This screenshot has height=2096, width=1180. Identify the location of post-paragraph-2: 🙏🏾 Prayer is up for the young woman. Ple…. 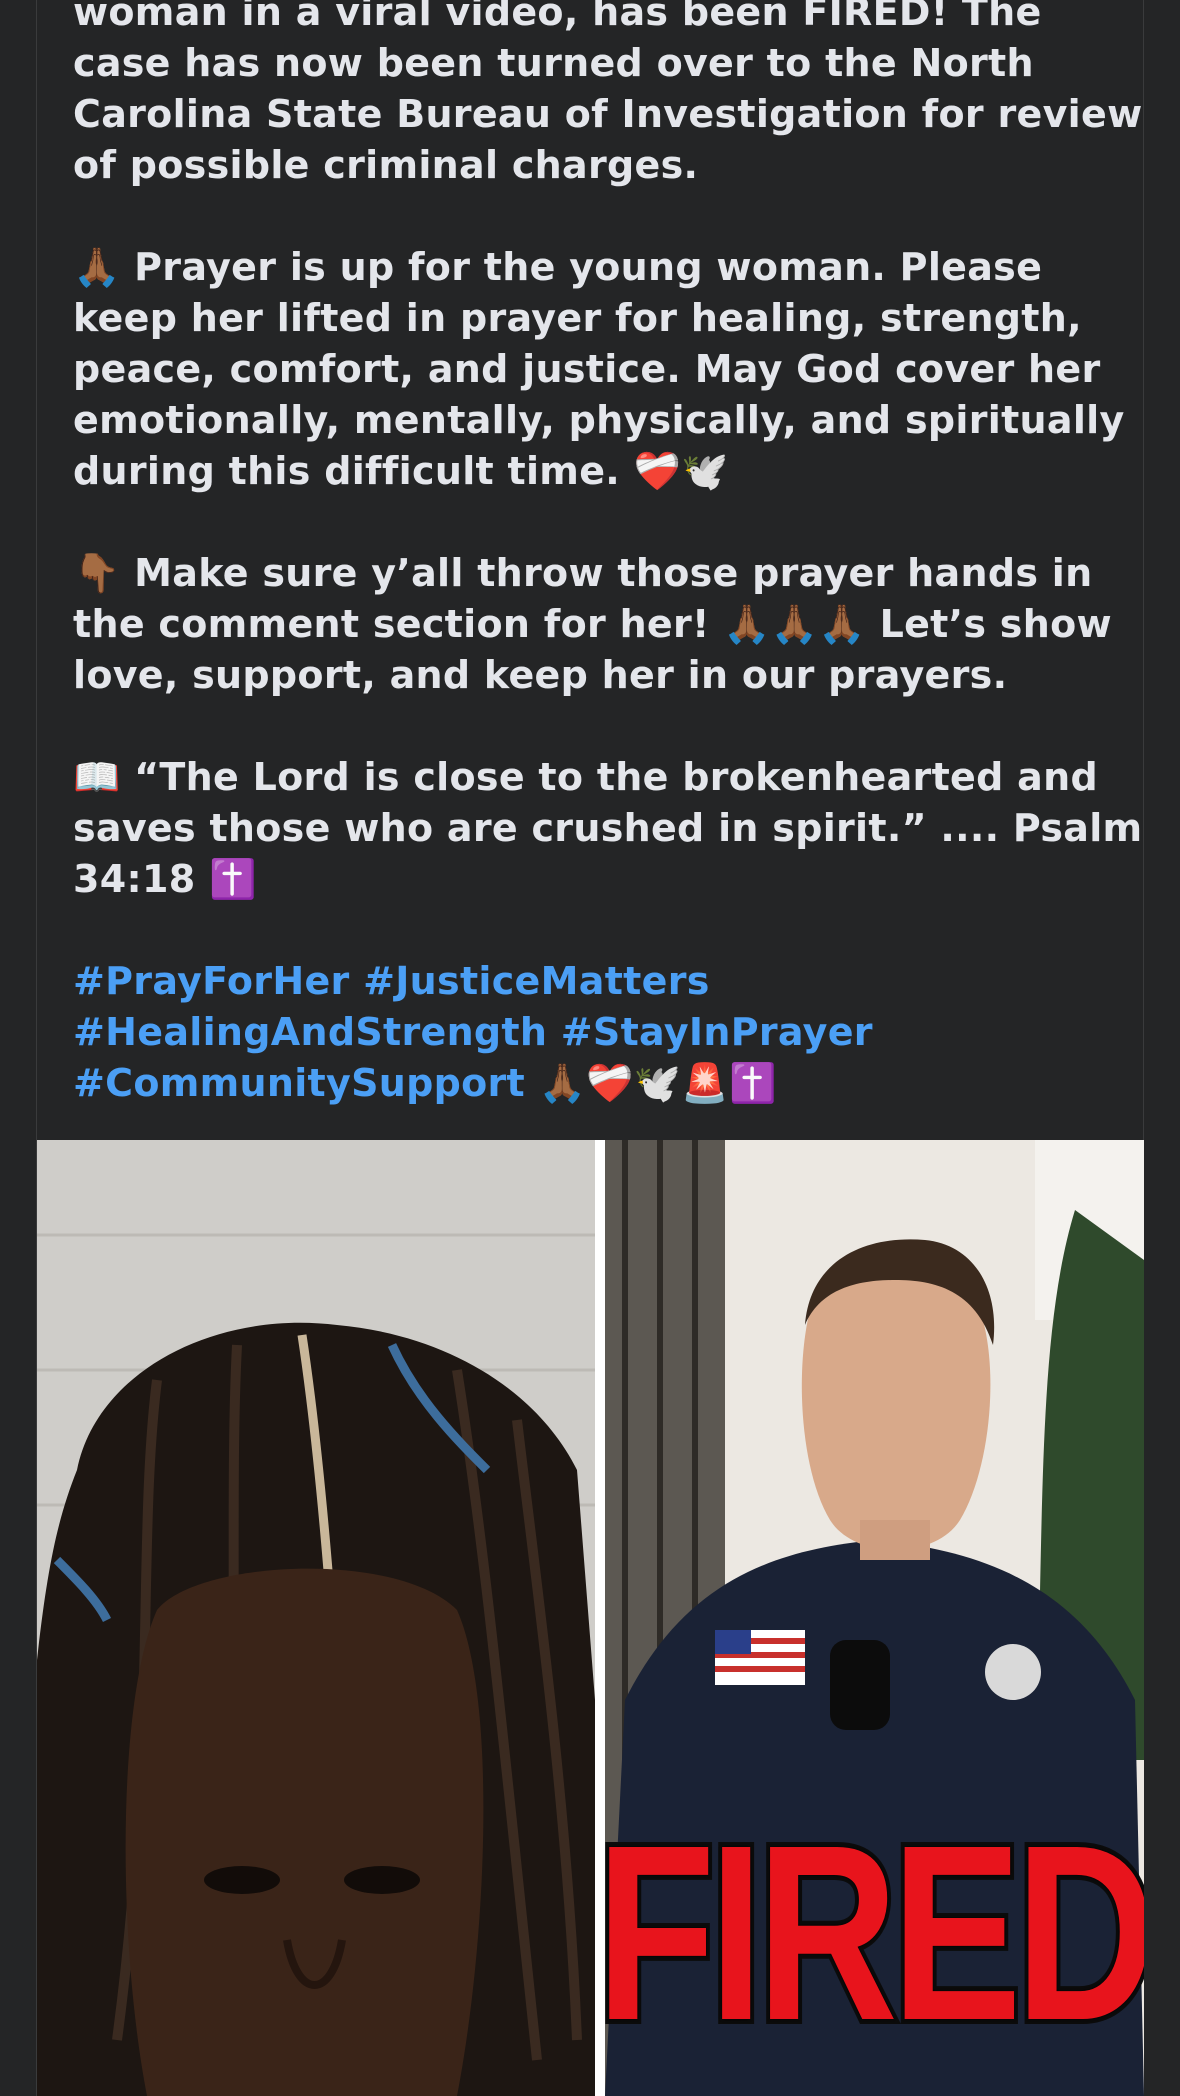
(599, 369).